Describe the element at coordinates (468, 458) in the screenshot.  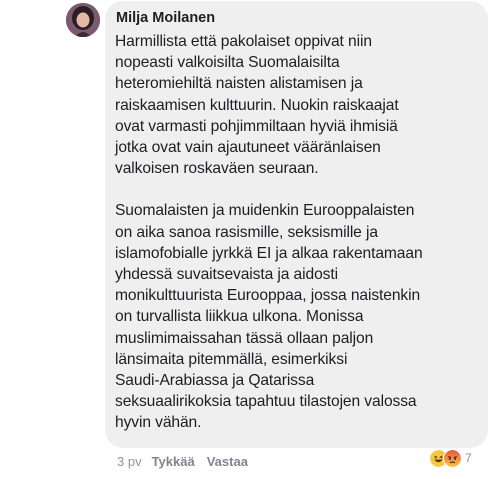
I see `reaction-count: 7` at that location.